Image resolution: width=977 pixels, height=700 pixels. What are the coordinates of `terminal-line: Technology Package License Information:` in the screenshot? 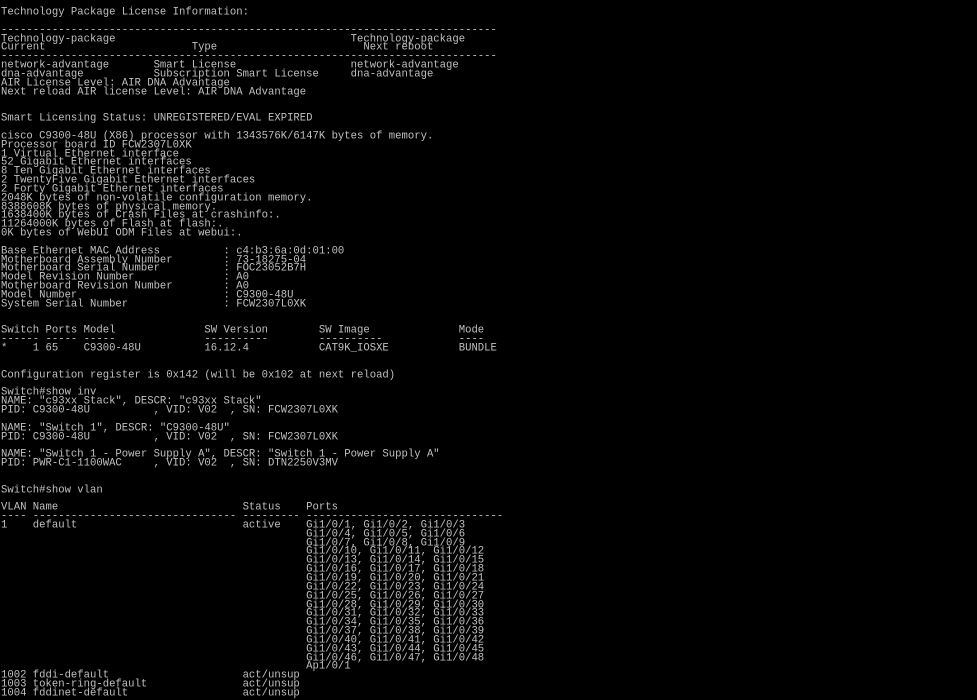 It's located at (125, 12).